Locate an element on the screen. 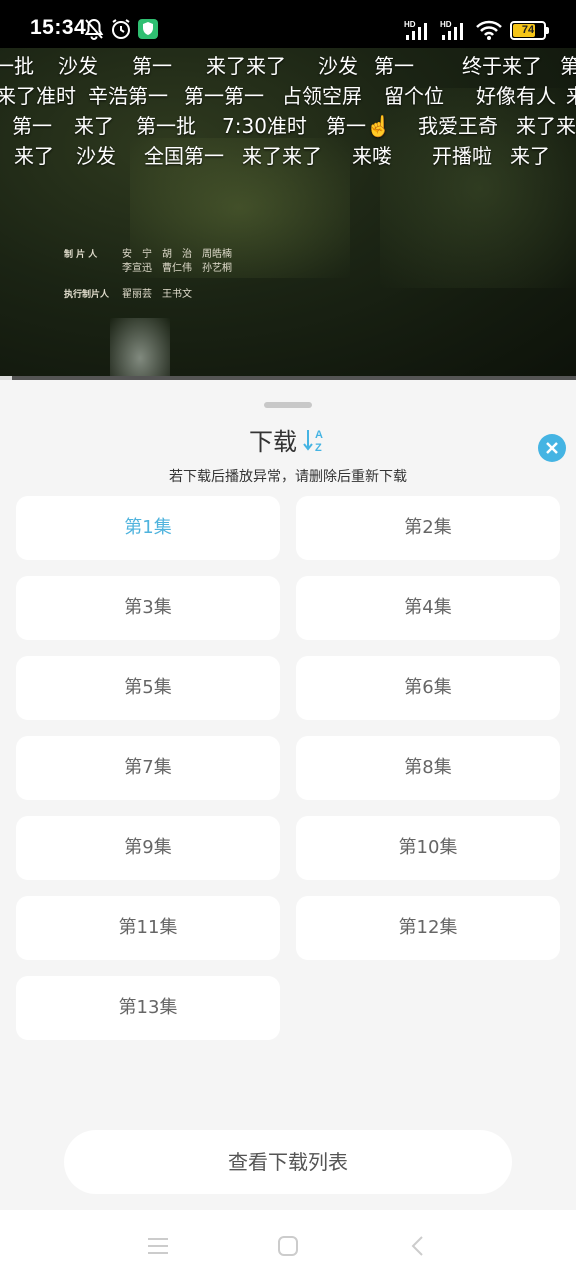 The width and height of the screenshot is (576, 1280). sheet-title: 下载 is located at coordinates (273, 442).